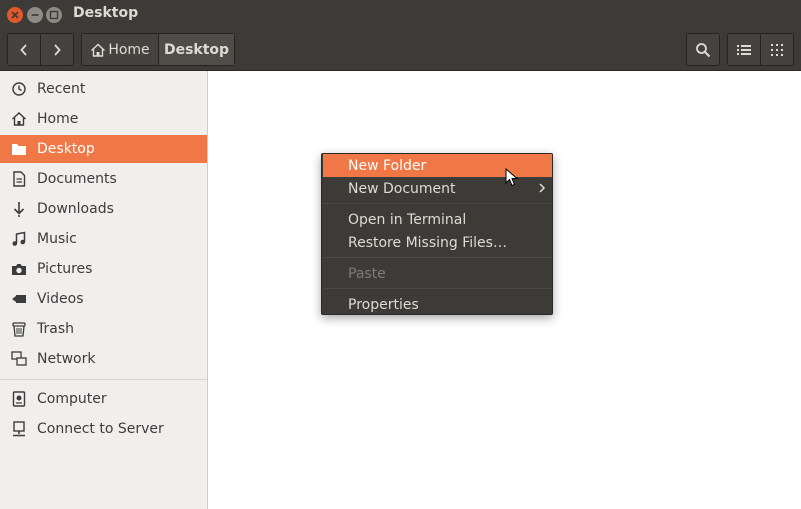 Image resolution: width=801 pixels, height=509 pixels. I want to click on grid-view-icon, so click(776, 49).